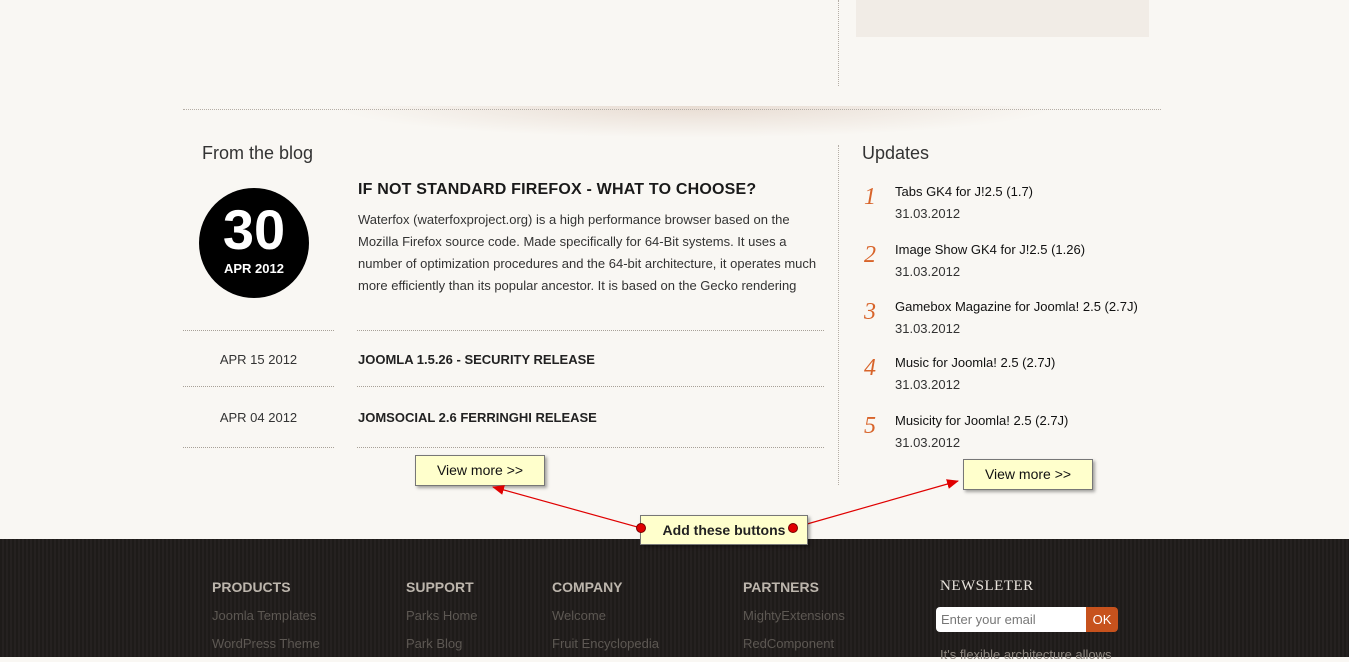  What do you see at coordinates (579, 615) in the screenshot?
I see `footer-link: Welcome` at bounding box center [579, 615].